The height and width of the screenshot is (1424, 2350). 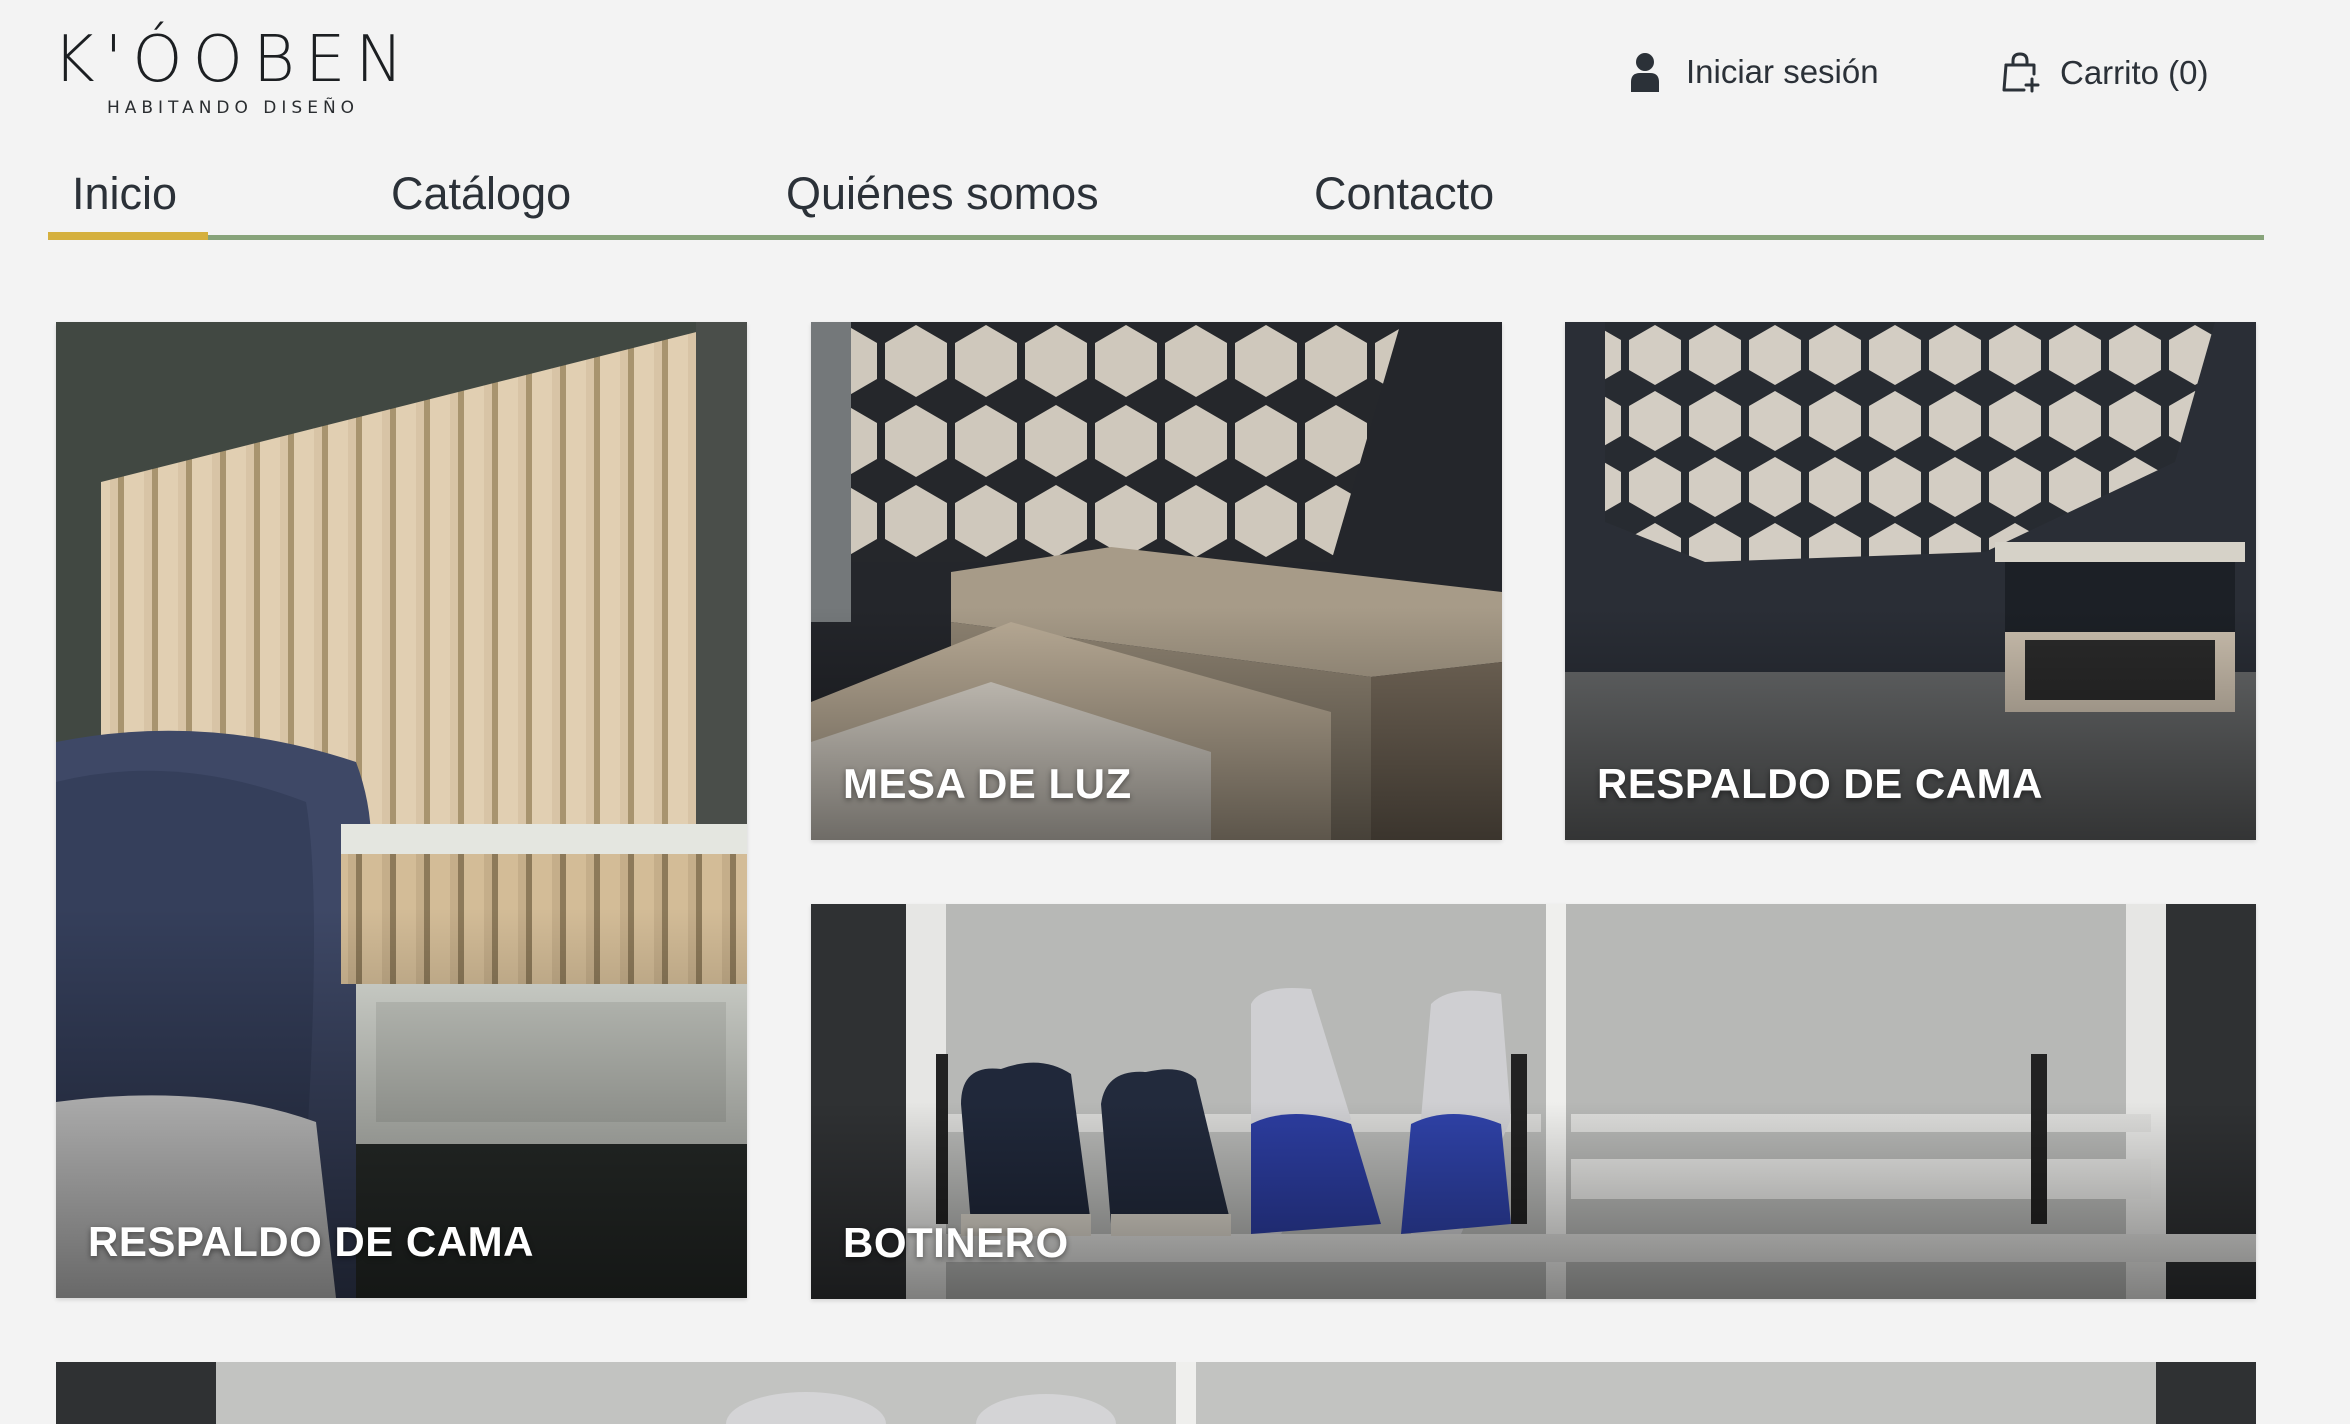 What do you see at coordinates (987, 783) in the screenshot?
I see `tile-caption: MESA DE LUZ` at bounding box center [987, 783].